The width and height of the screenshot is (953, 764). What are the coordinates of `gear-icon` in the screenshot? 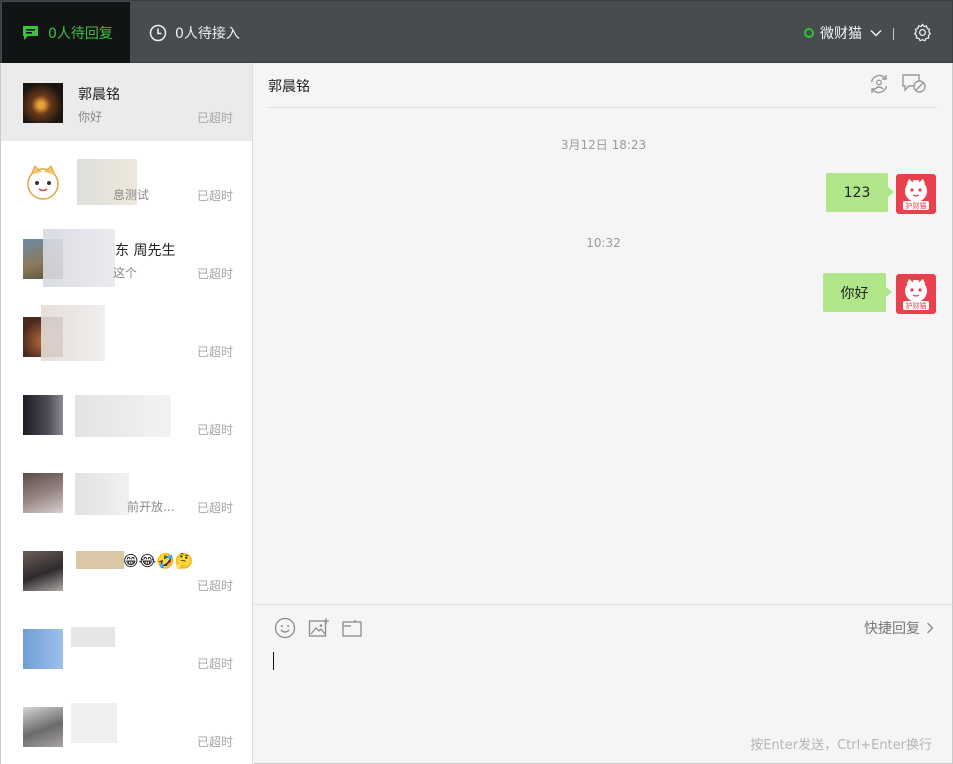 It's located at (922, 32).